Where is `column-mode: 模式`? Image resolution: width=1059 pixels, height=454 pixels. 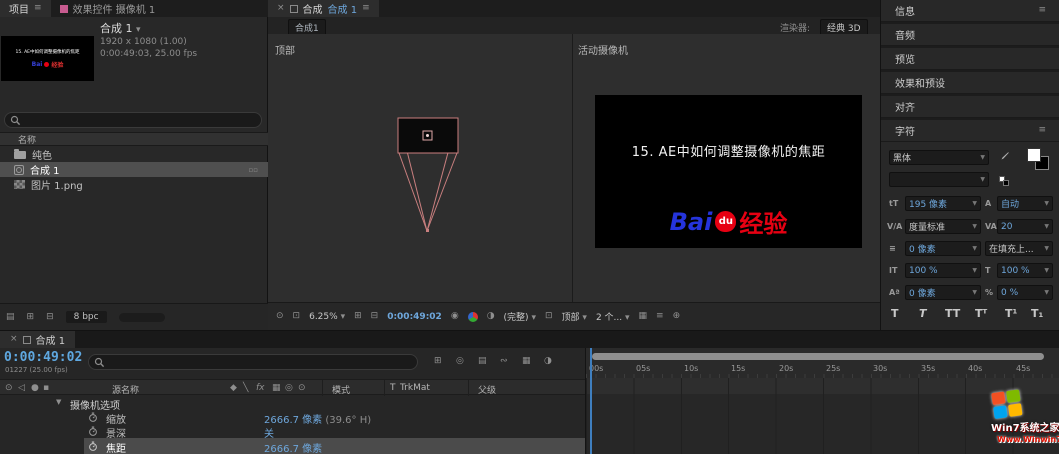
column-mode: 模式 is located at coordinates (341, 389).